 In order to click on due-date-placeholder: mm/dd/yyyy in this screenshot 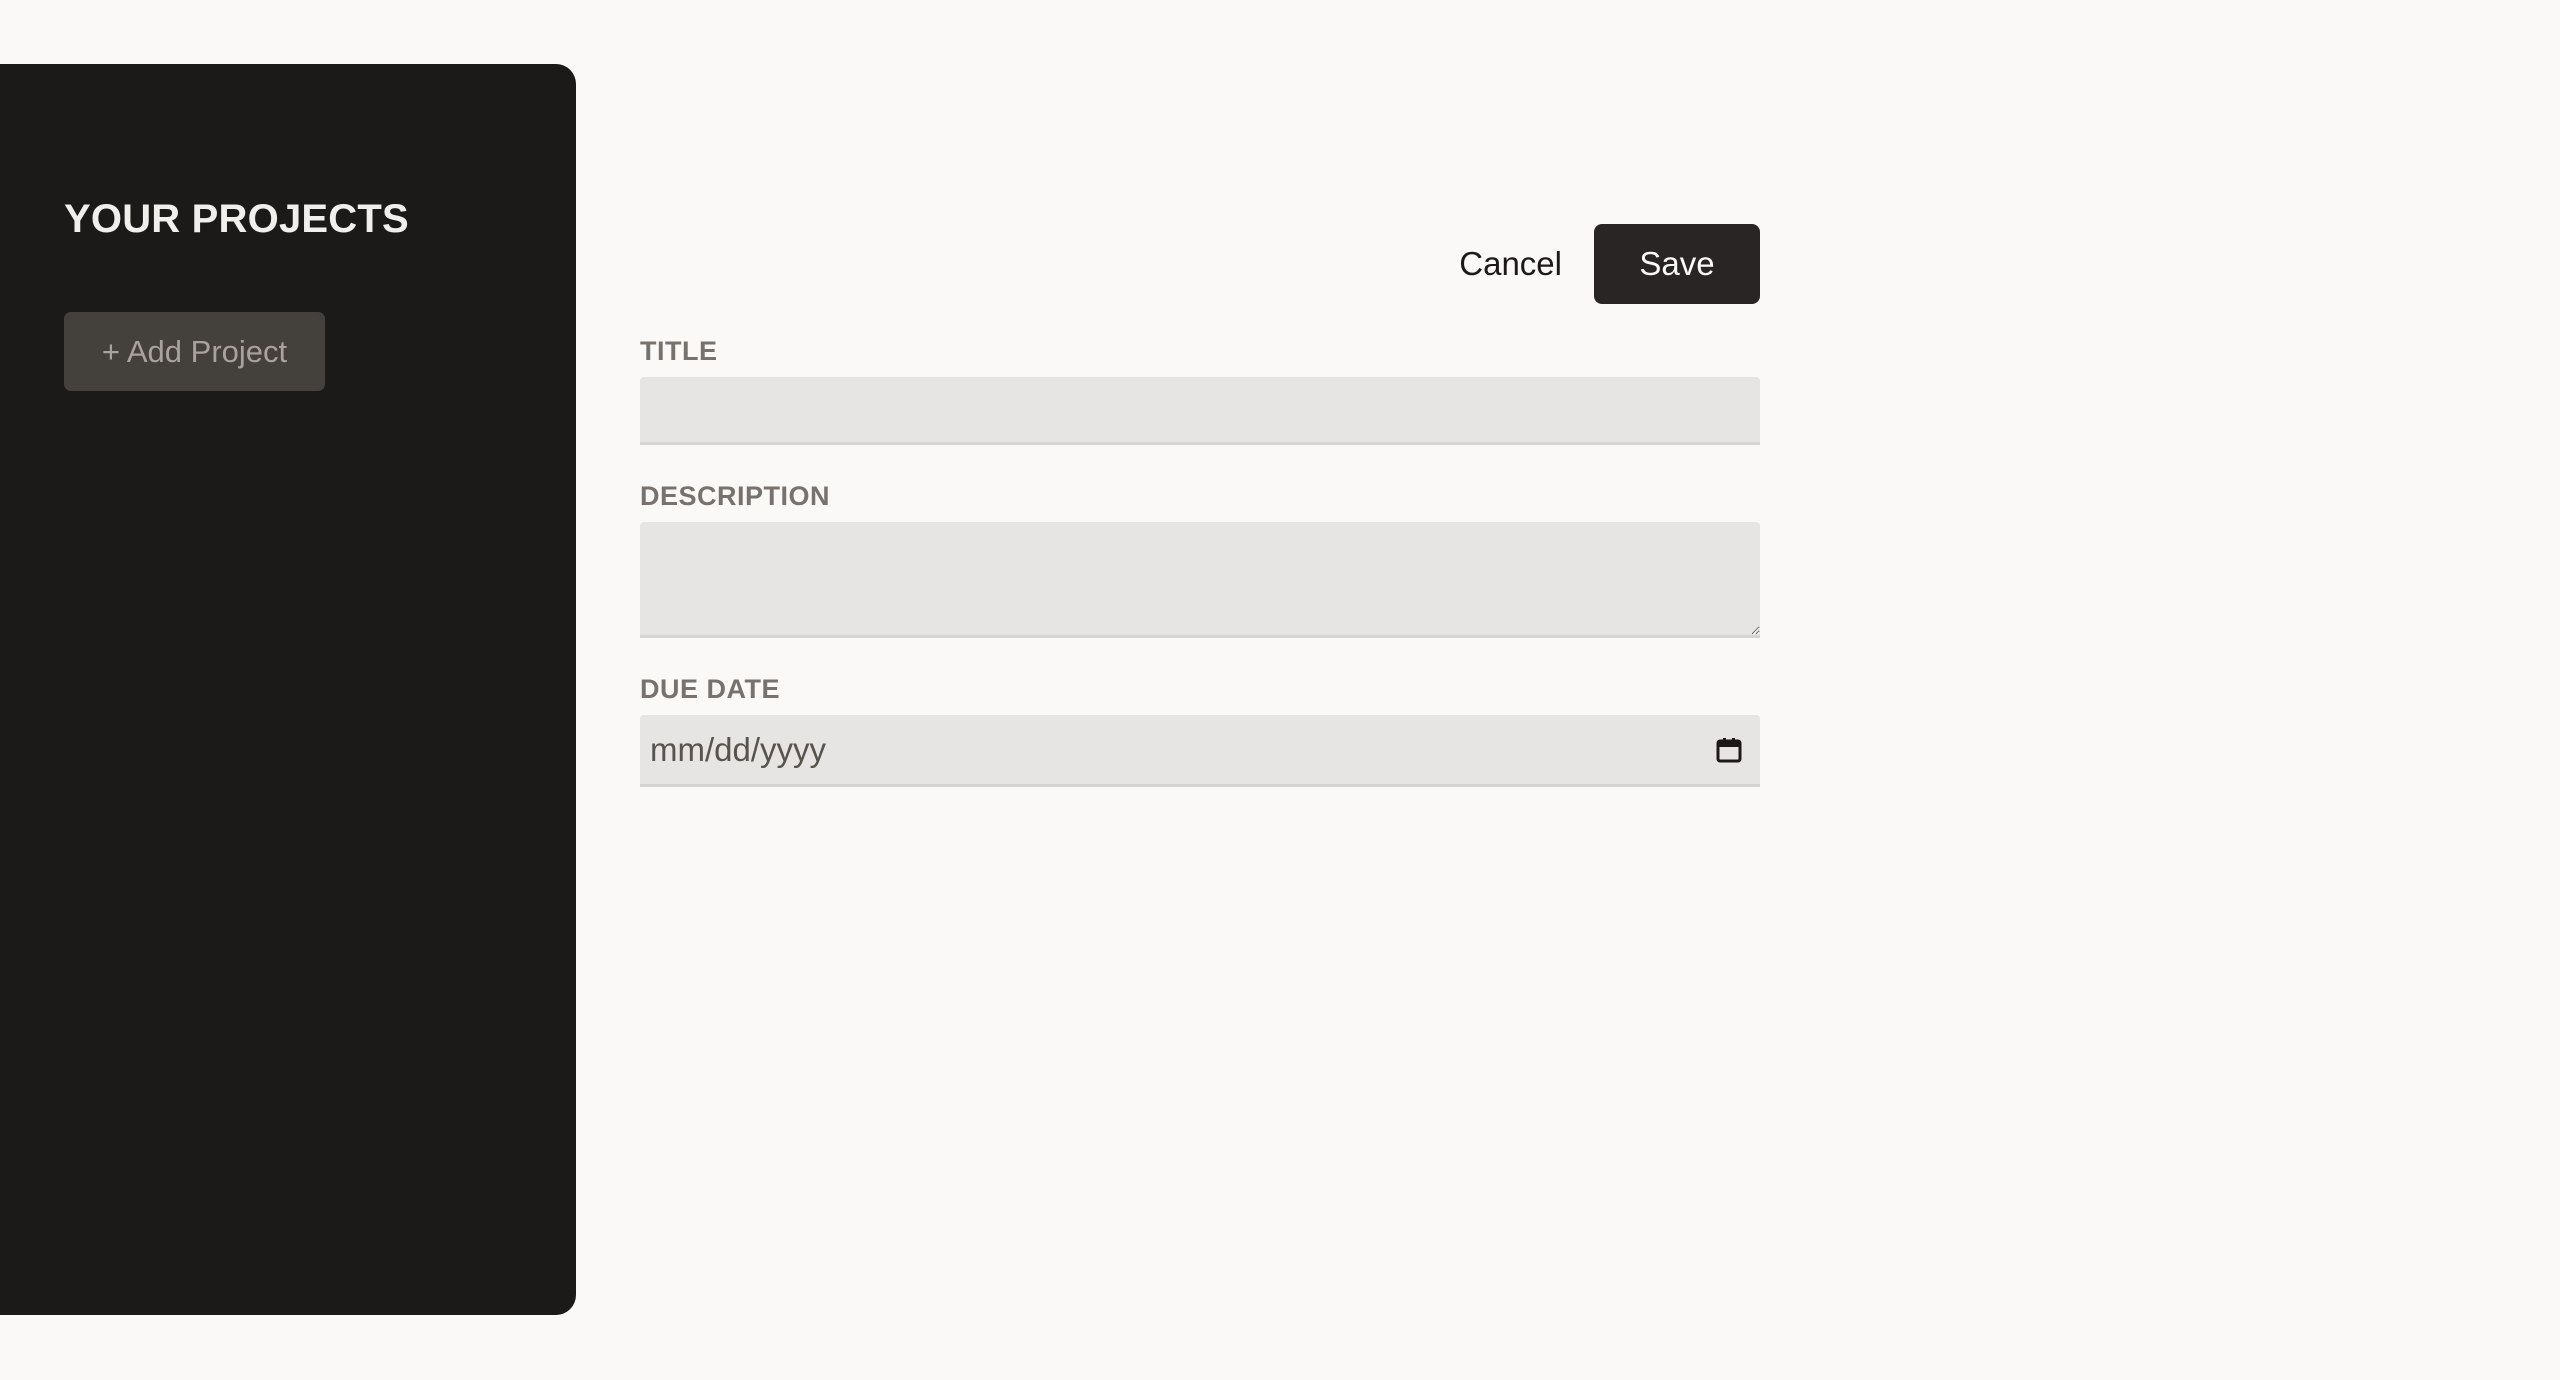, I will do `click(738, 749)`.